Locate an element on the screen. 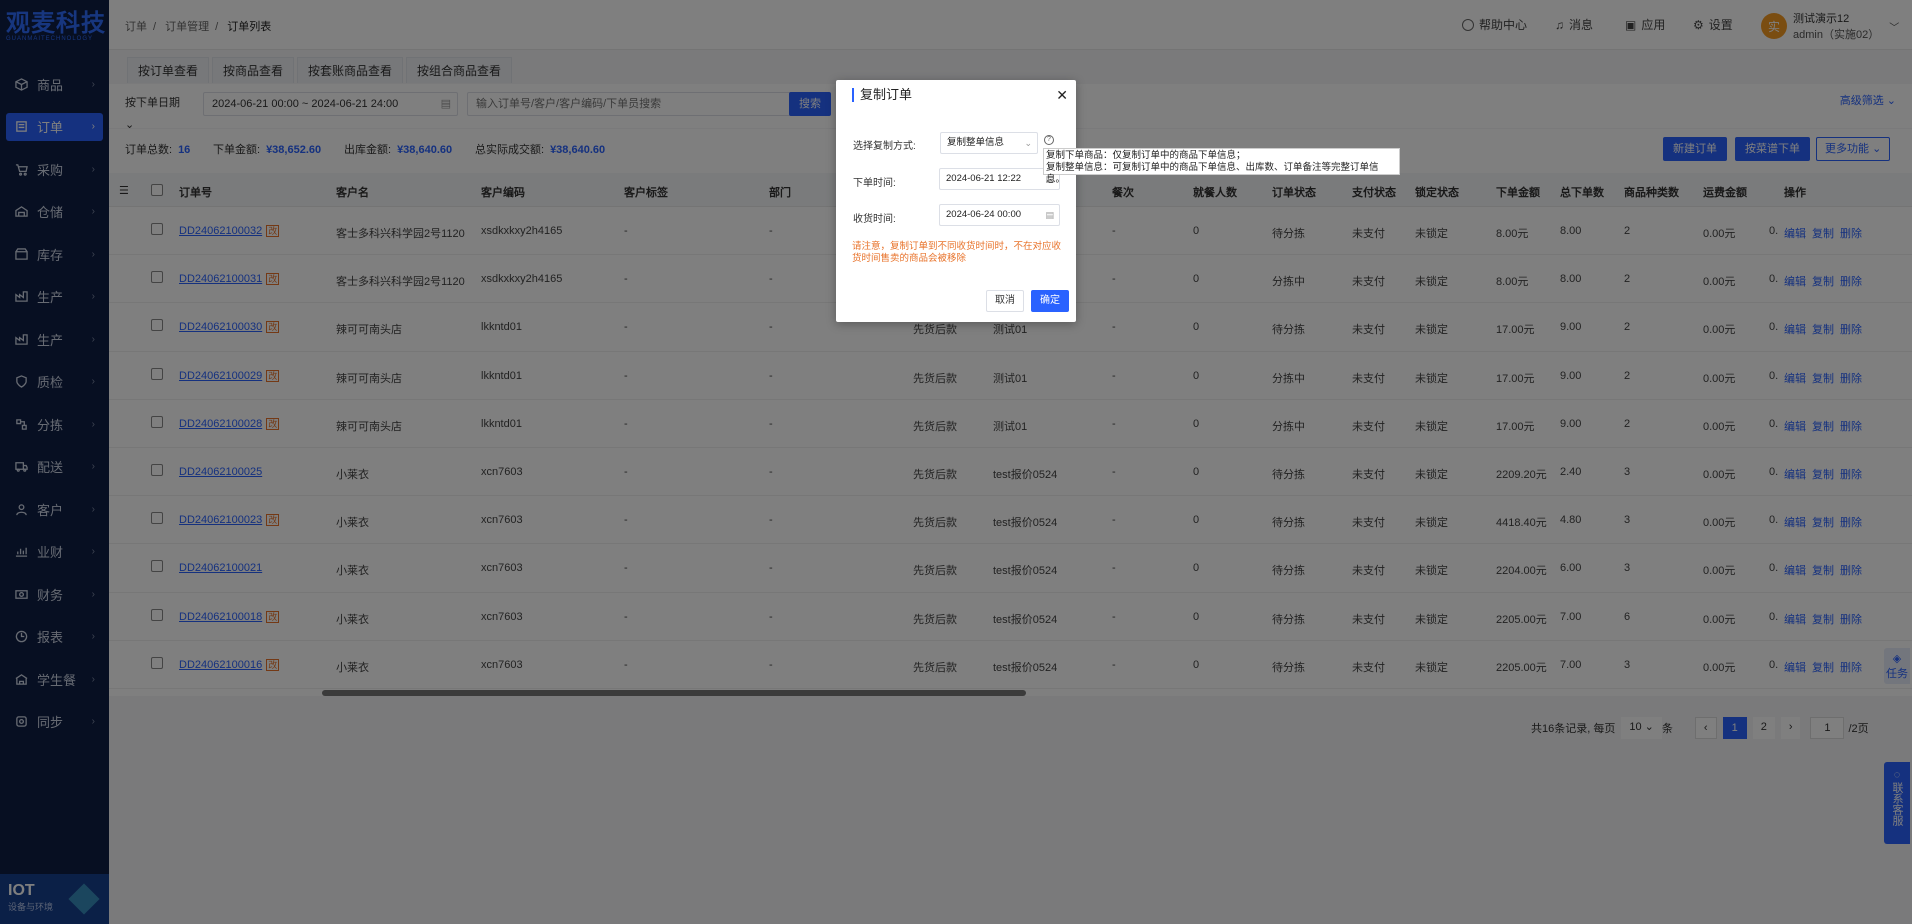  confirm-button: 确定 is located at coordinates (1050, 301).